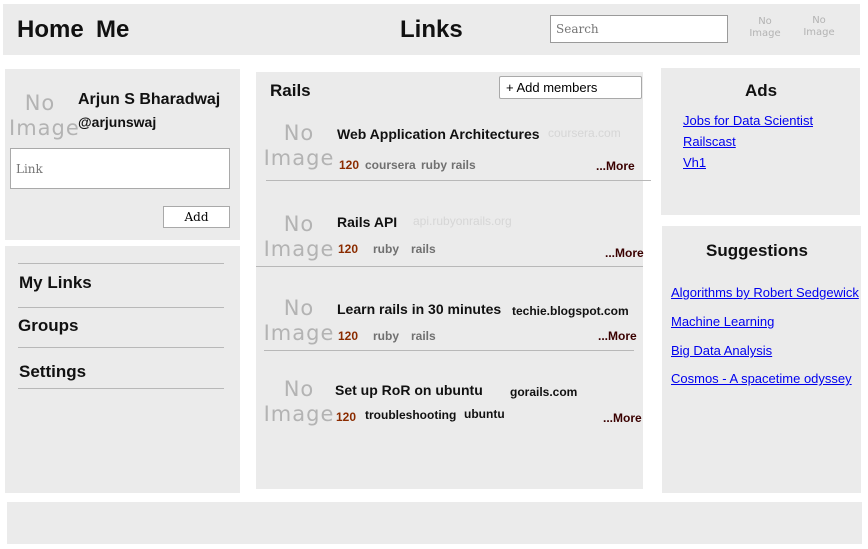  I want to click on link-domain: techie.blogspot.com, so click(570, 311).